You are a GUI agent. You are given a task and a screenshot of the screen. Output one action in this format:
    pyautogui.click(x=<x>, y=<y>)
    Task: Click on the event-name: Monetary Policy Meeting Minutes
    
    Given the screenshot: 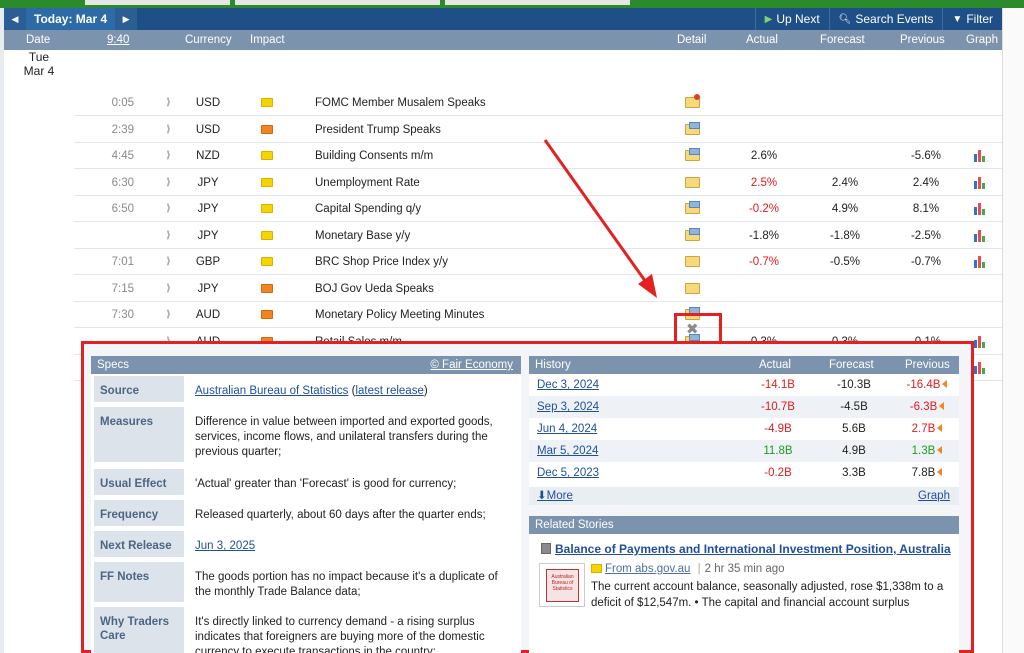 What is the action you would take?
    pyautogui.click(x=485, y=315)
    